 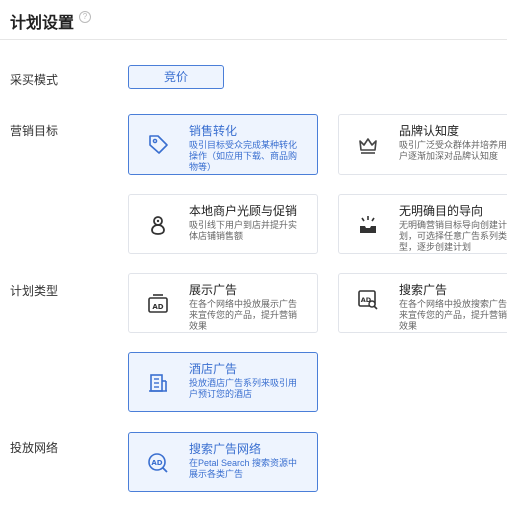 What do you see at coordinates (85, 17) in the screenshot?
I see `help-circle-icon: ?` at bounding box center [85, 17].